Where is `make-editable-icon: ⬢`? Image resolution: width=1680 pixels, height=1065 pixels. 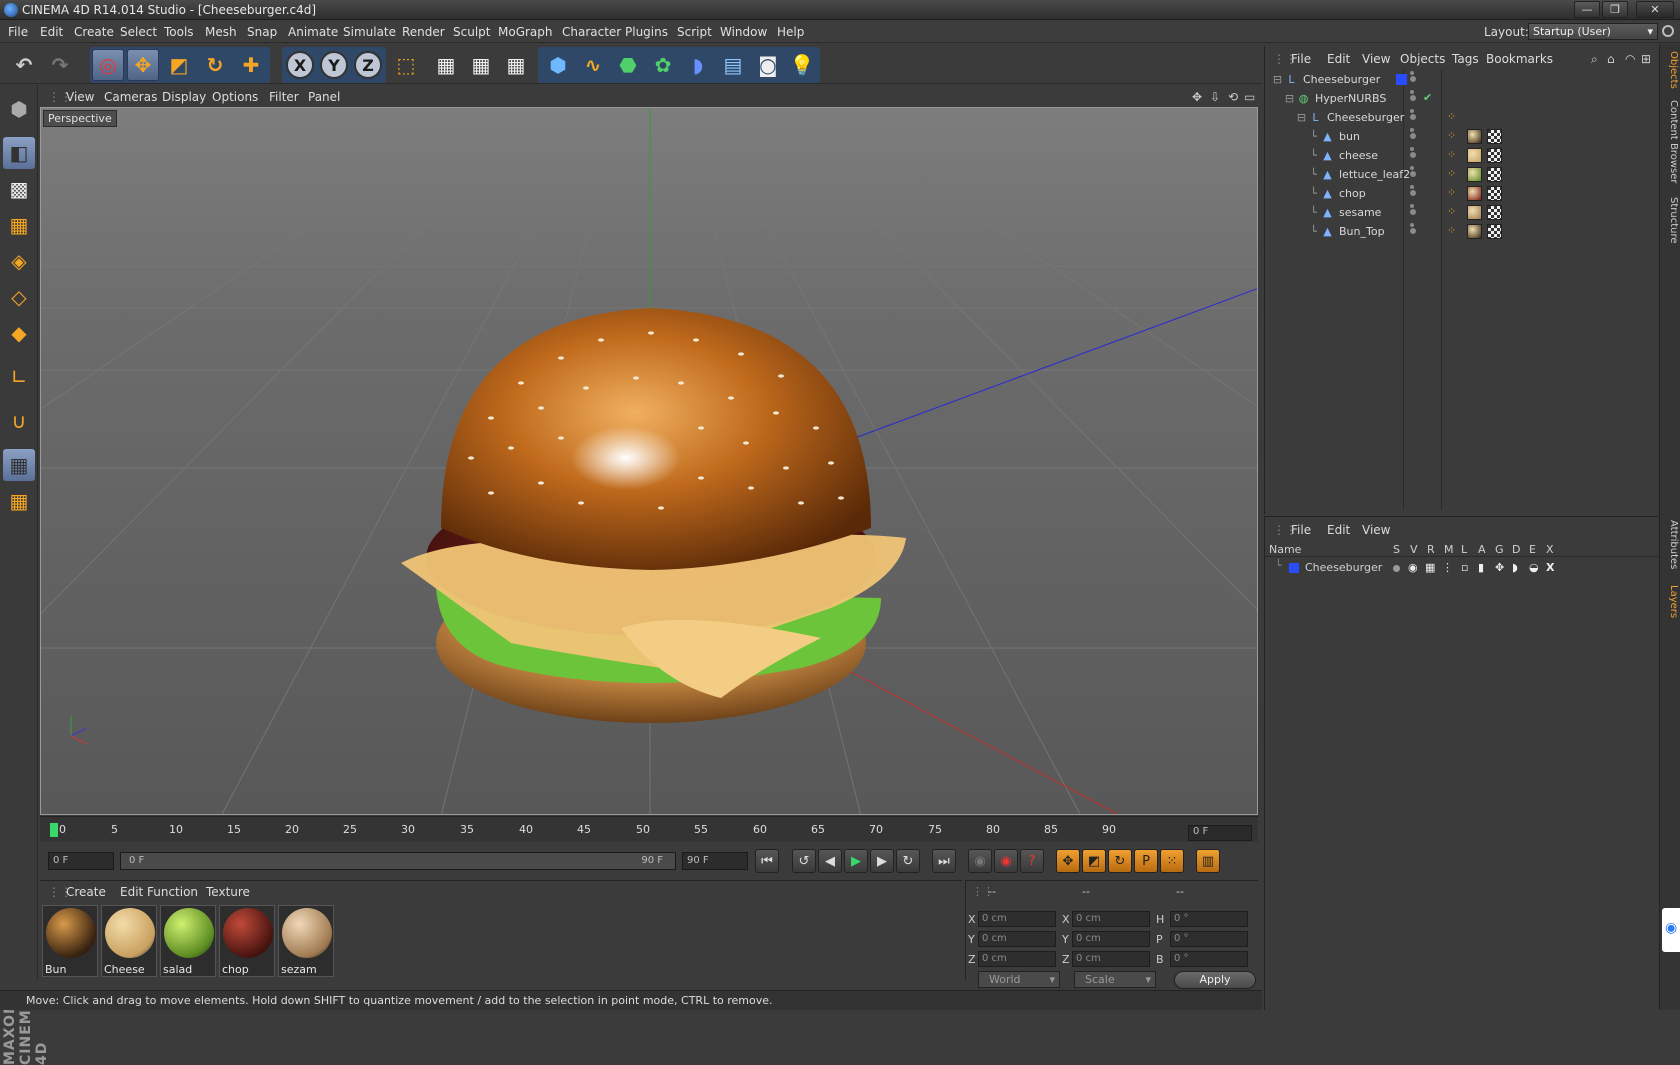 make-editable-icon: ⬢ is located at coordinates (19, 109).